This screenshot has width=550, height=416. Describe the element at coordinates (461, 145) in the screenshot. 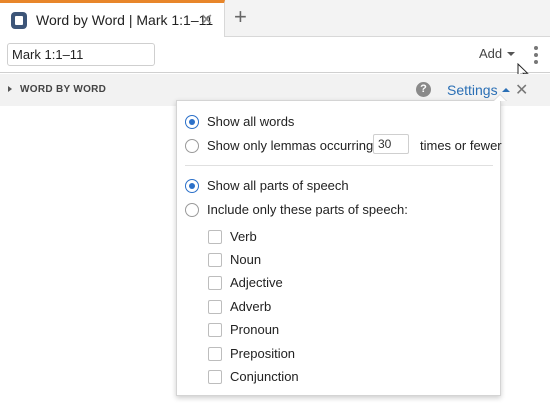

I see `times-or-fewer-label: times or fewer` at that location.